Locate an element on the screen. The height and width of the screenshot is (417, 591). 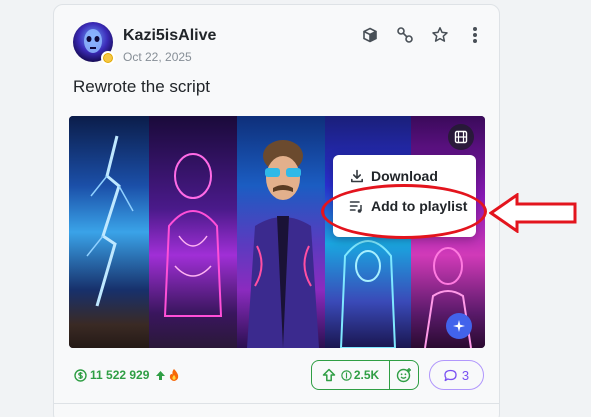
download-label: Download is located at coordinates (404, 176).